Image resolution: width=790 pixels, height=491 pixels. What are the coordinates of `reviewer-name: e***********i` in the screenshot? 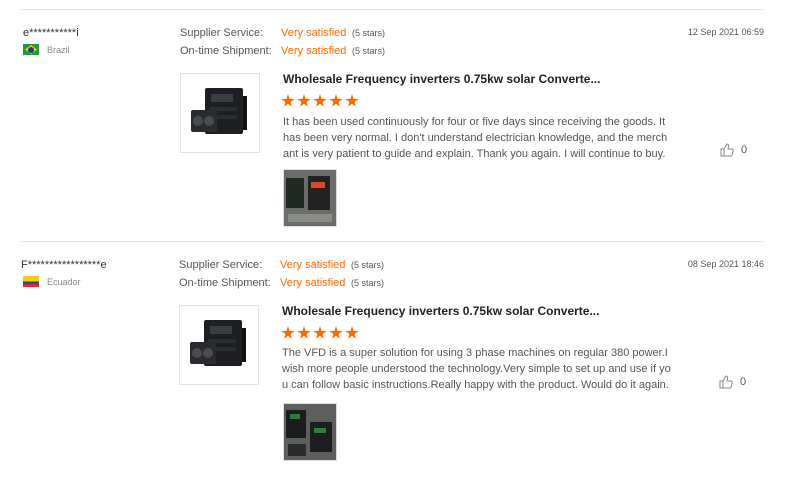 It's located at (51, 33).